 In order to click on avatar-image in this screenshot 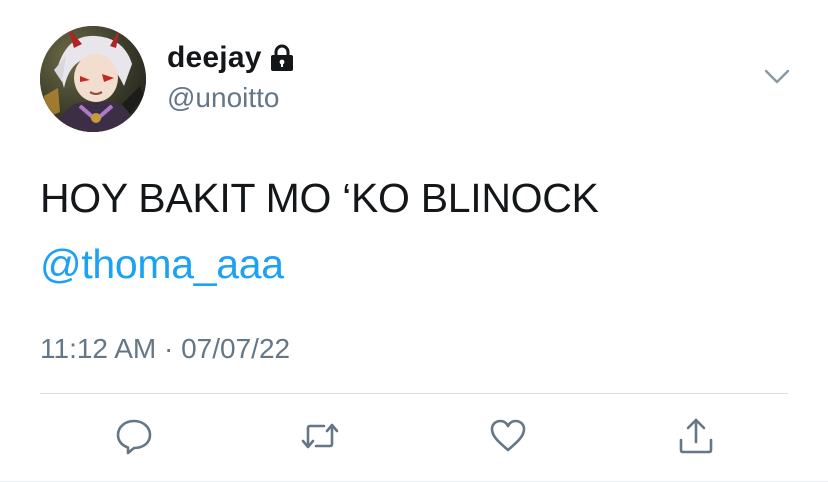, I will do `click(93, 79)`.